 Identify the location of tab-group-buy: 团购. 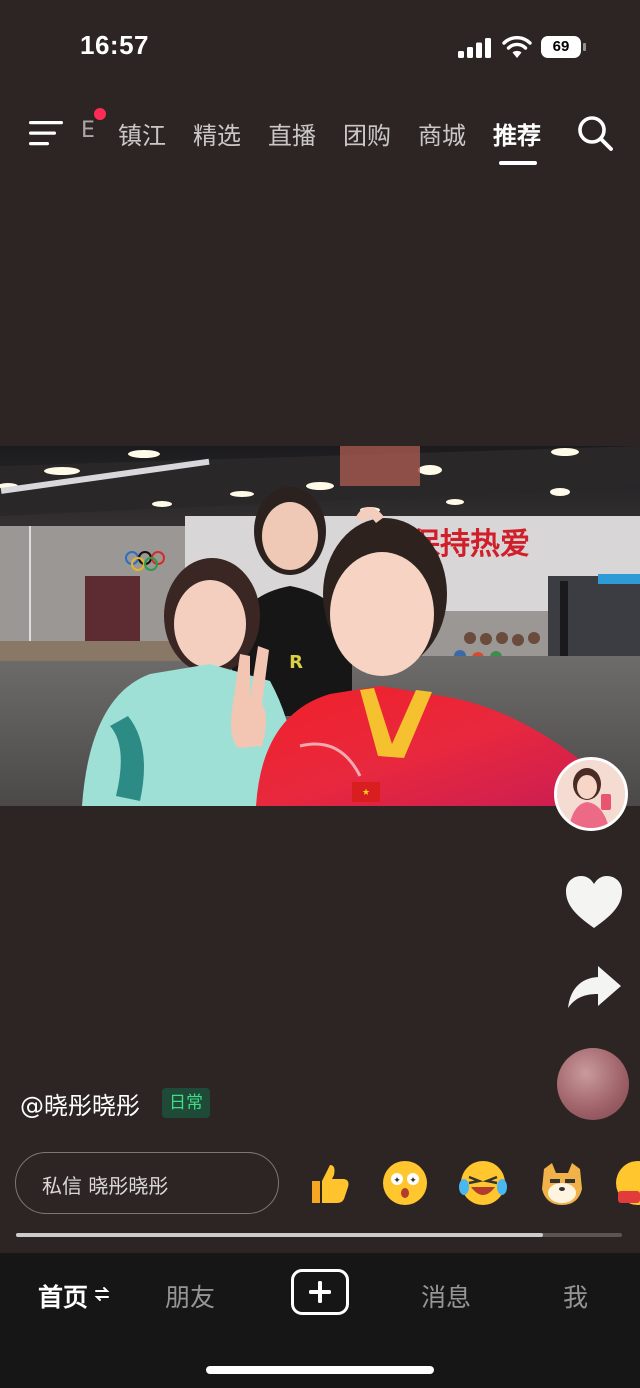
(367, 133).